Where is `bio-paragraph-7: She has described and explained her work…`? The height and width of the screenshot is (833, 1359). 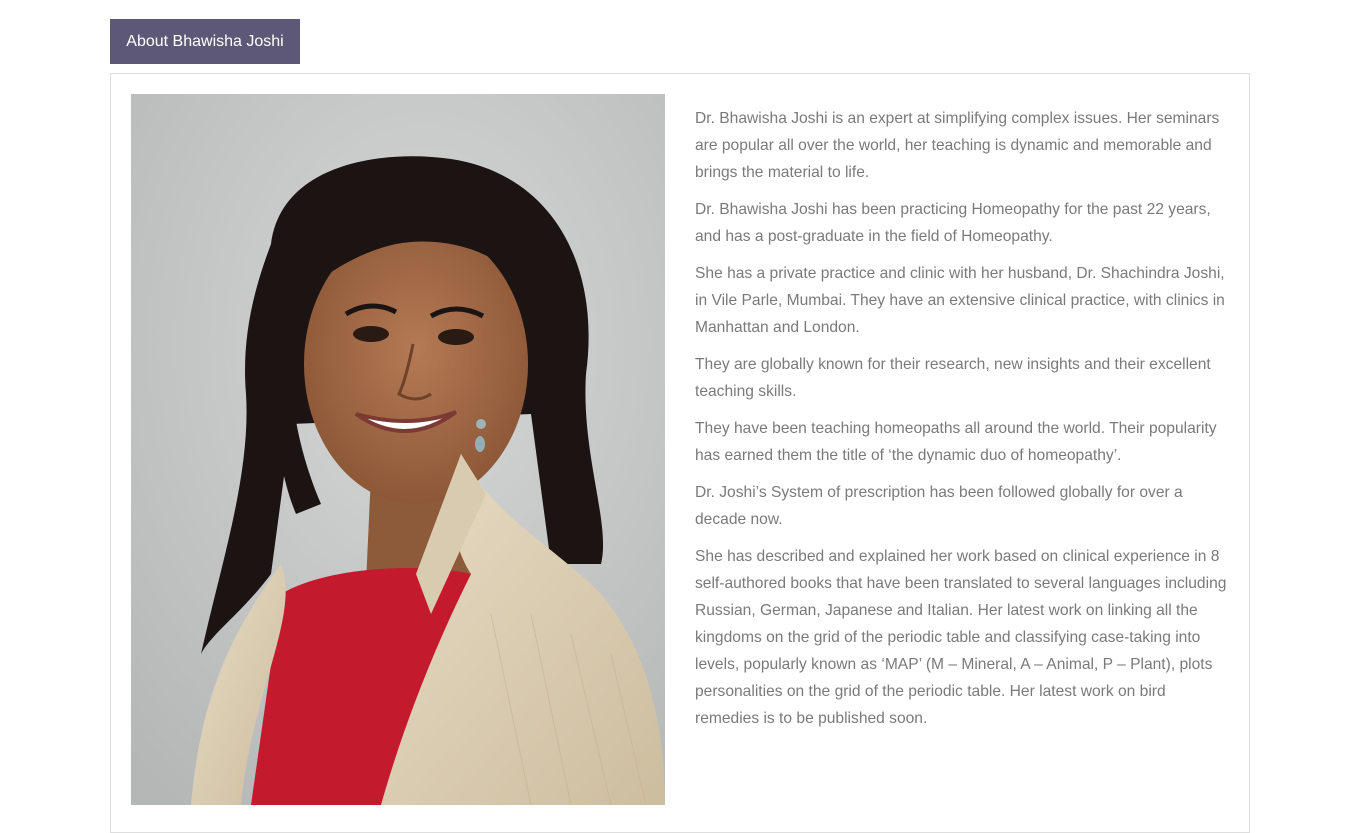 bio-paragraph-7: She has described and explained her work… is located at coordinates (961, 637).